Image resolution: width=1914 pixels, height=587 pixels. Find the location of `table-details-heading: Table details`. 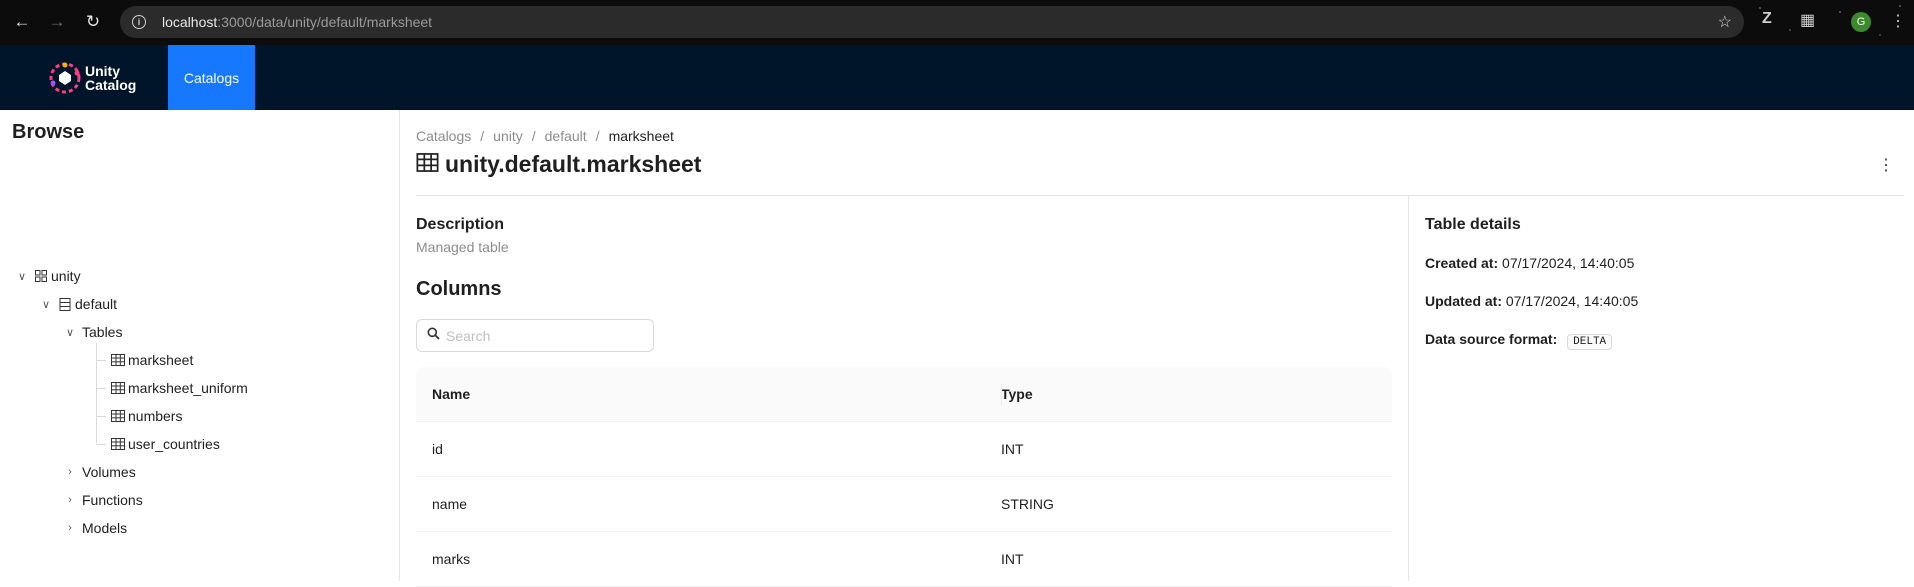

table-details-heading: Table details is located at coordinates (1473, 224).